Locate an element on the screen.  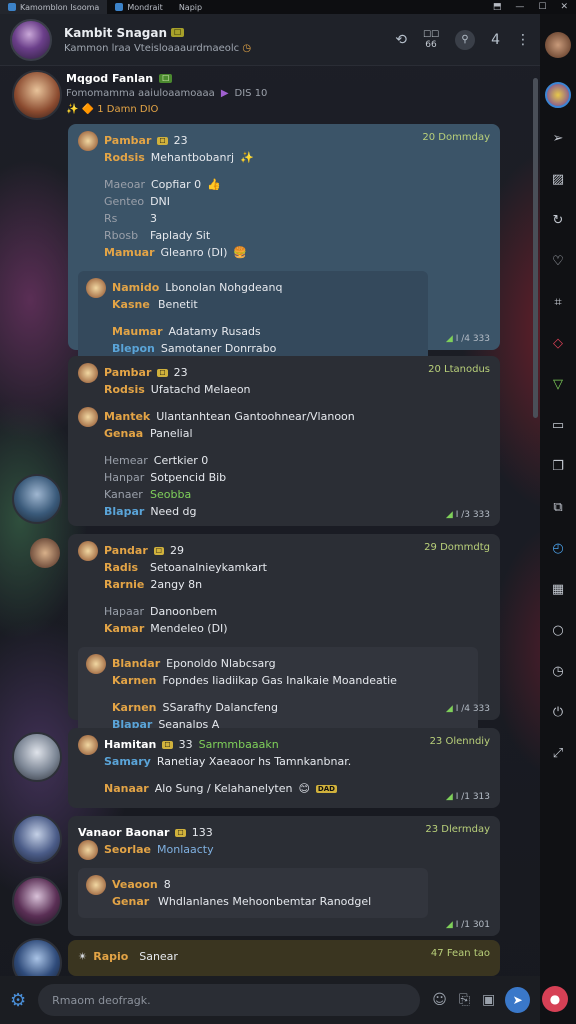
field-row: Genaa Panelial is located at coordinates (297, 433).